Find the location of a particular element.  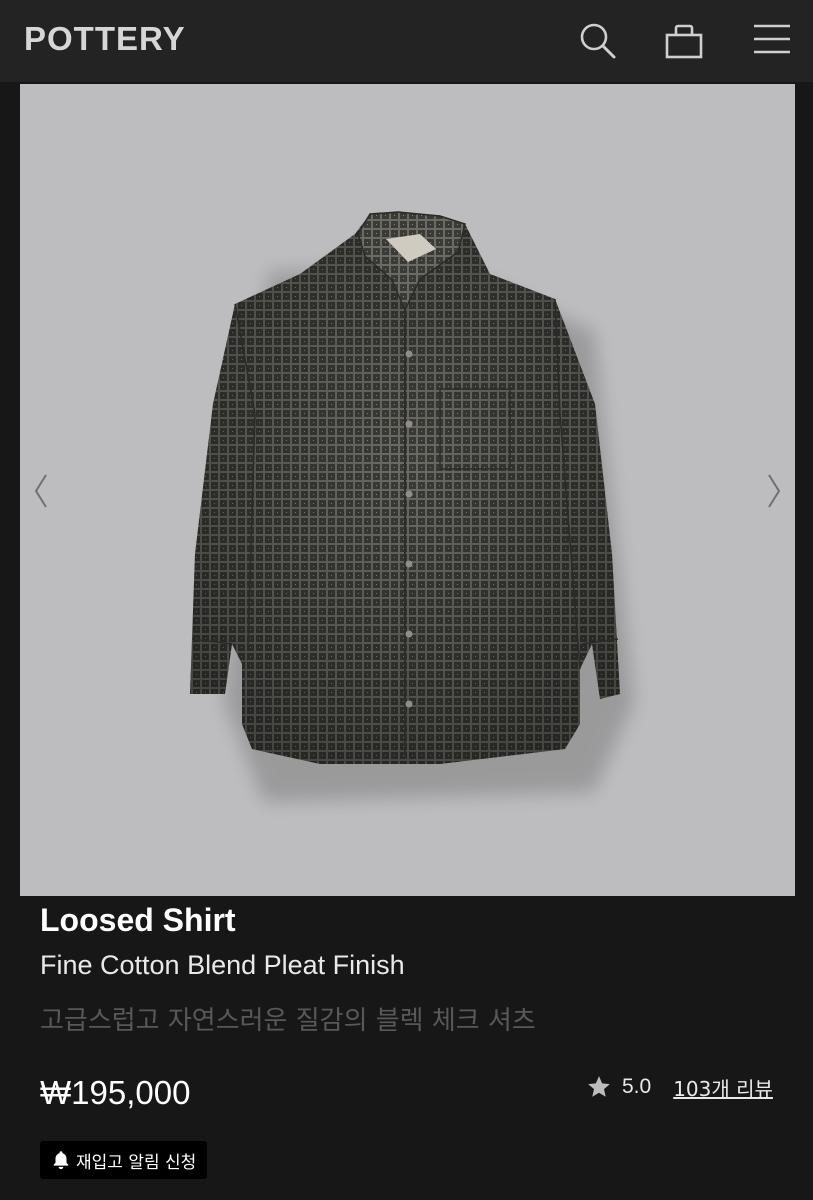

restock-label: 재입고 알림 신청 is located at coordinates (136, 1162).